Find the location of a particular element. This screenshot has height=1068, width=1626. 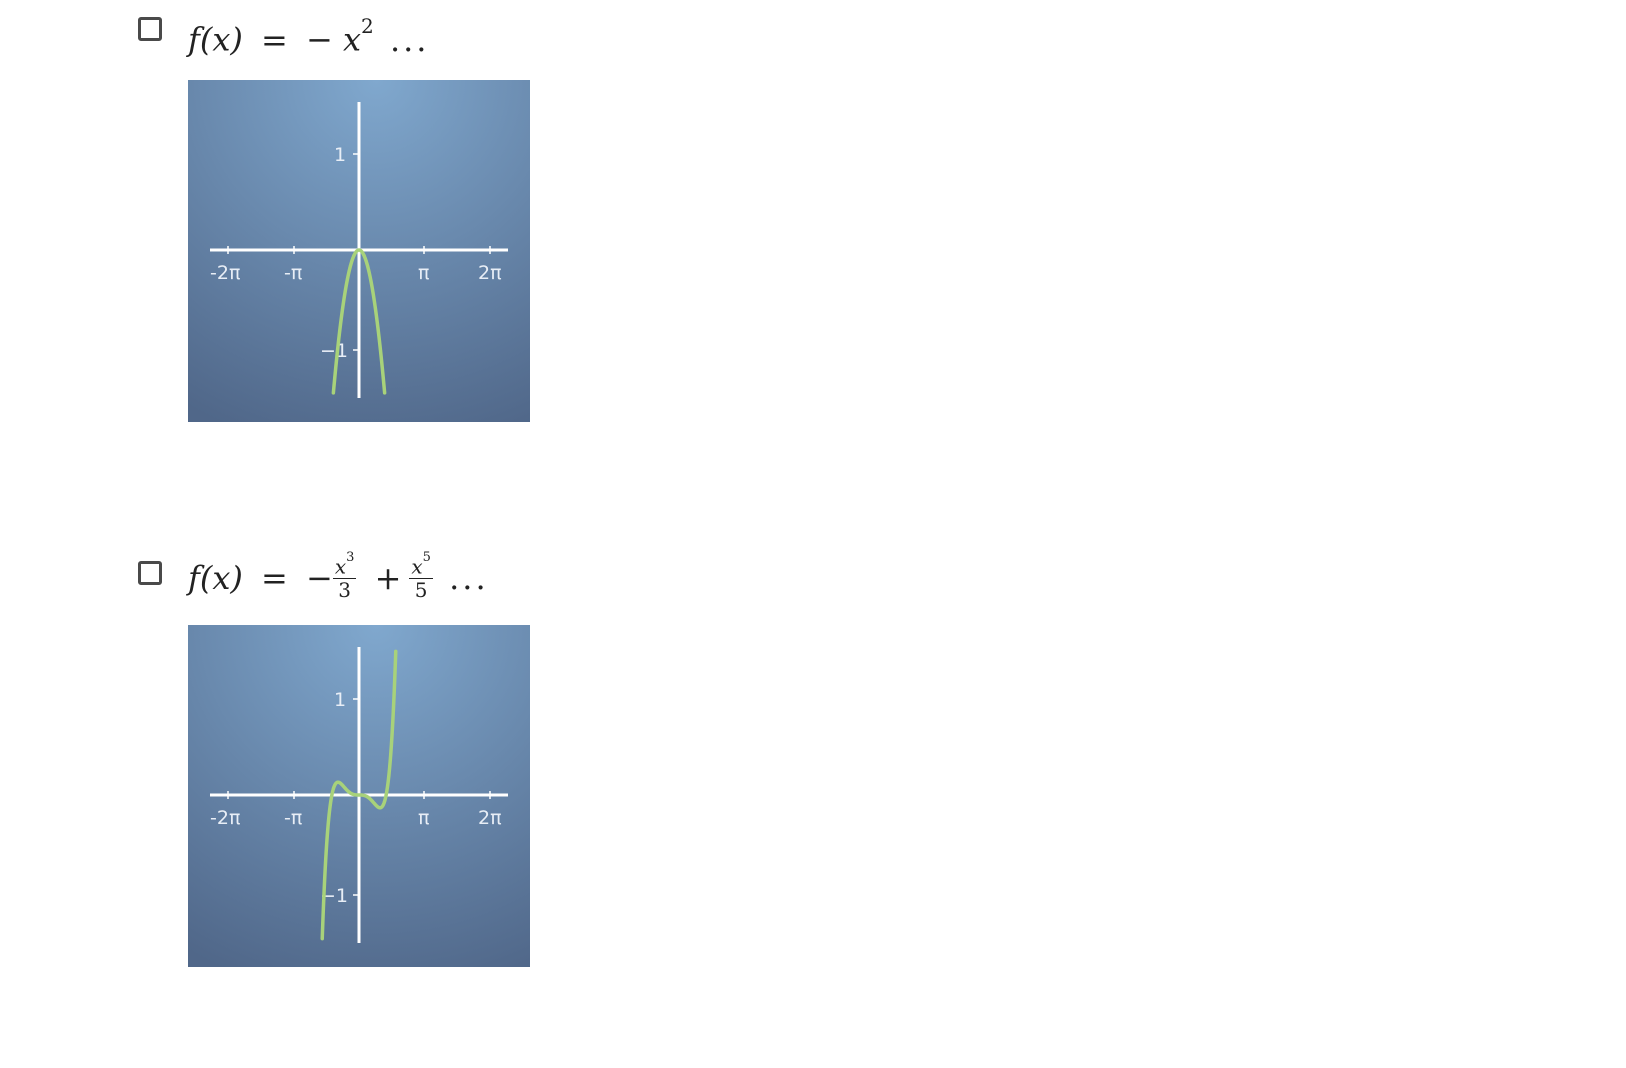

fraction-denominator: 5 is located at coordinates (421, 589).